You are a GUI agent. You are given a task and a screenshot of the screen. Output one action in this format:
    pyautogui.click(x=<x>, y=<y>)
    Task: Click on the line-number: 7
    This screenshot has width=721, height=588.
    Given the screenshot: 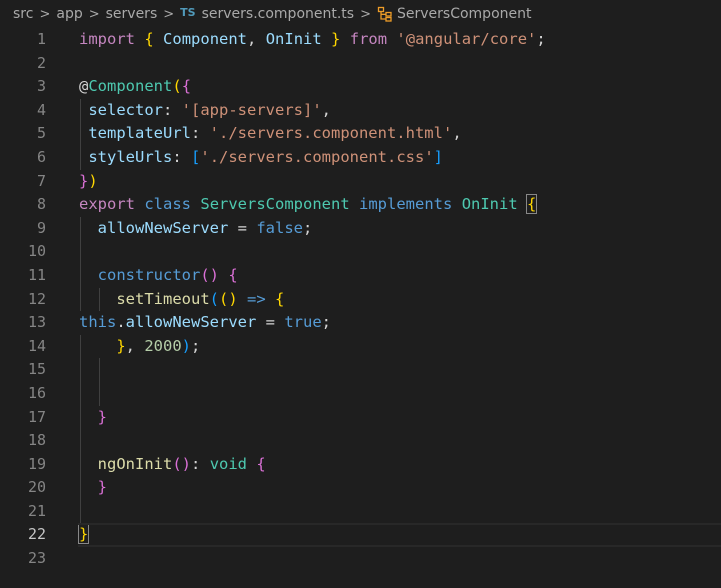 What is the action you would take?
    pyautogui.click(x=41, y=180)
    